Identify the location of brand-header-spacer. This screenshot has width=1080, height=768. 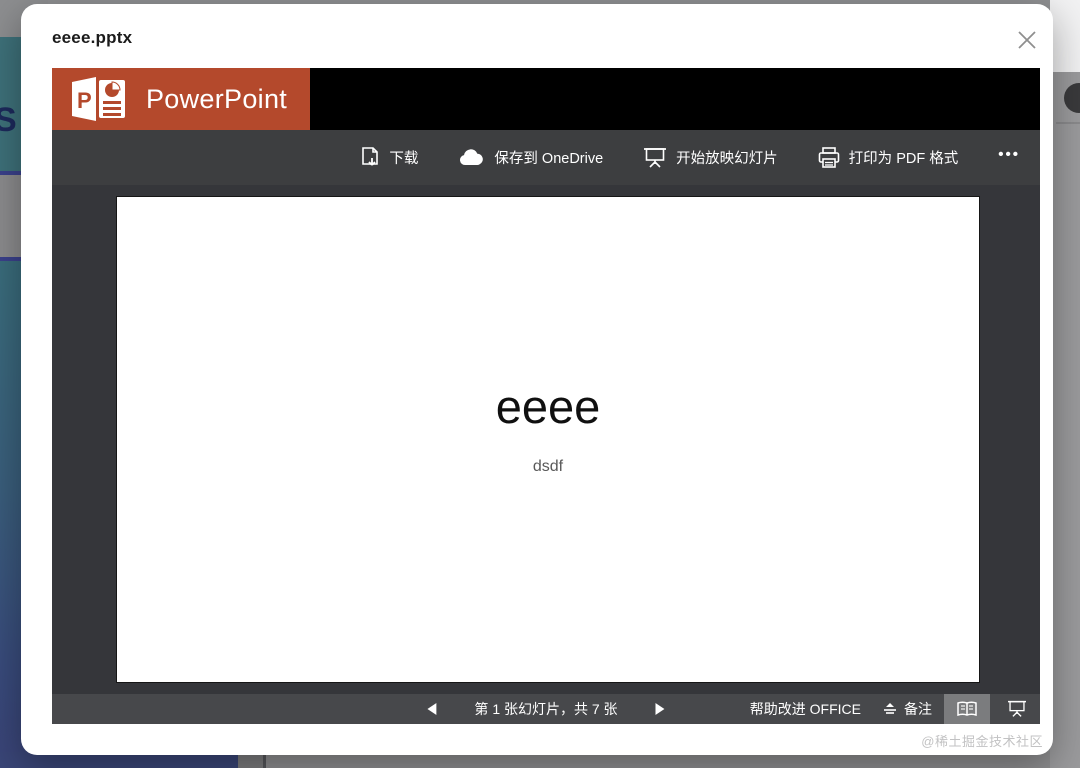
(675, 99).